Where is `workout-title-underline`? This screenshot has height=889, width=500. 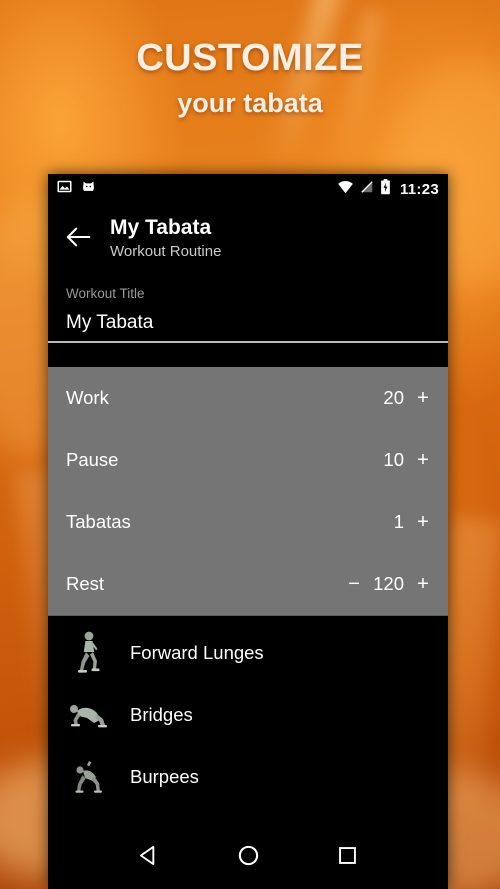
workout-title-underline is located at coordinates (248, 342).